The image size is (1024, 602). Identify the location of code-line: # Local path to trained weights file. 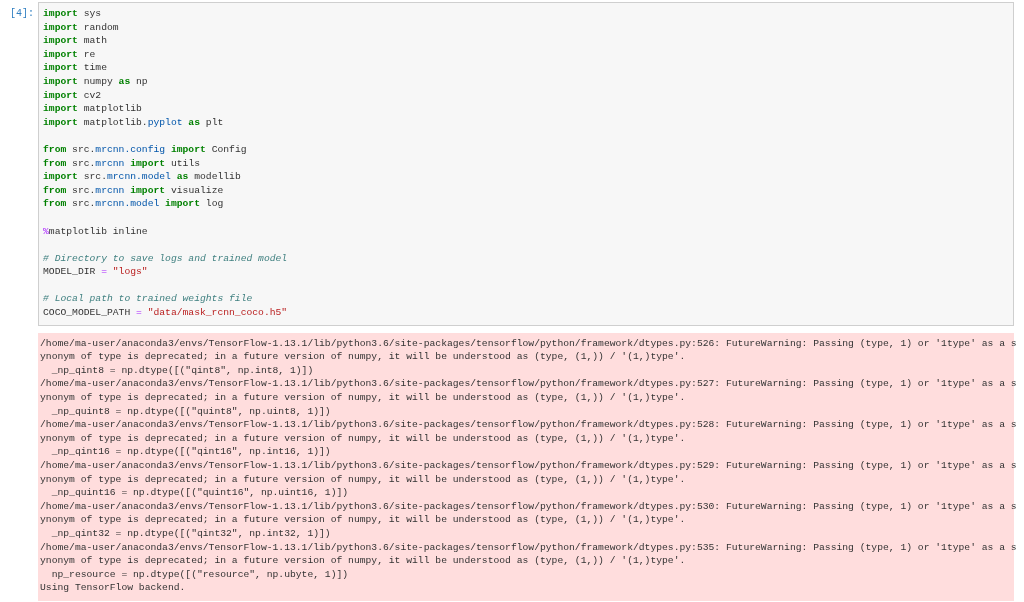
(148, 299).